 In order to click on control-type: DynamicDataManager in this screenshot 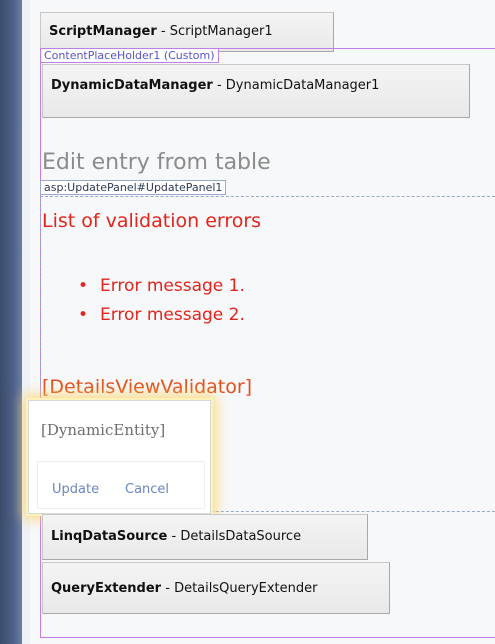, I will do `click(132, 85)`.